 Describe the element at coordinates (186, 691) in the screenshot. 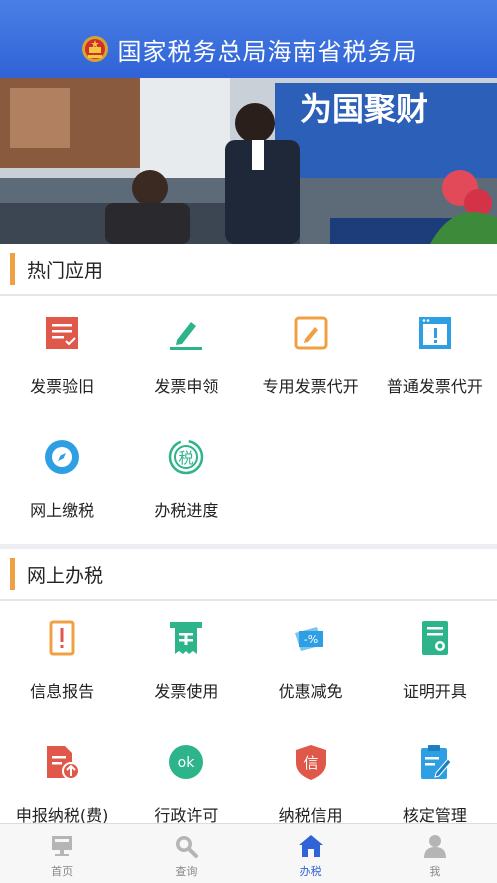

I see `app-label: 发票使用` at that location.